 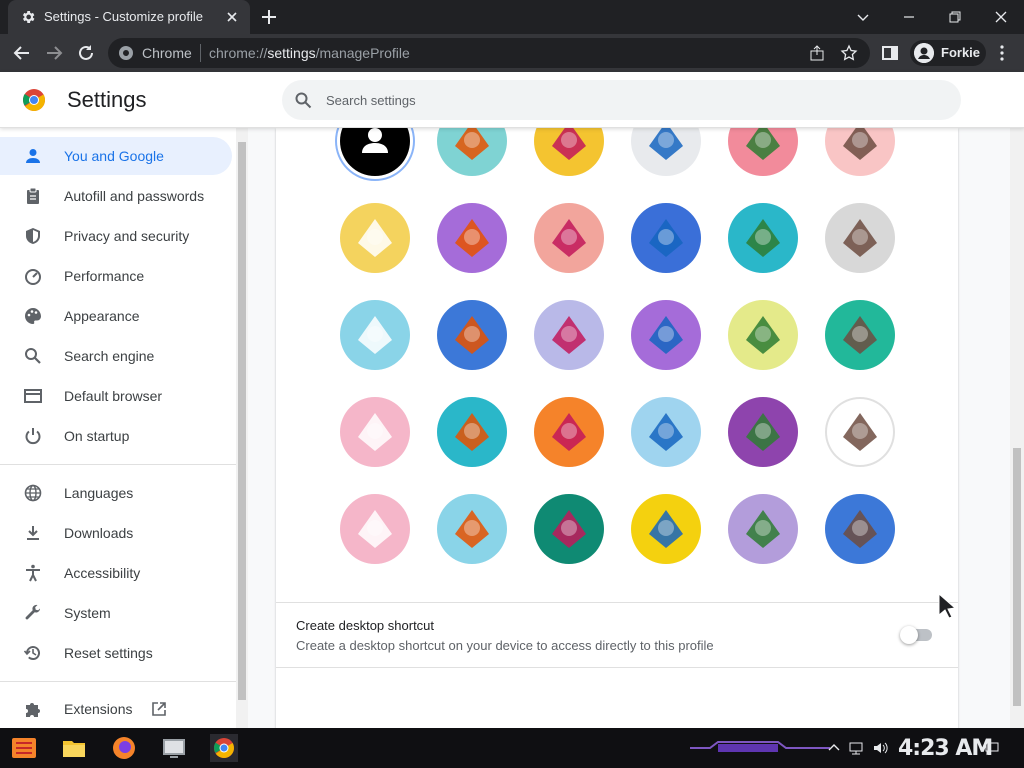 What do you see at coordinates (666, 335) in the screenshot?
I see `cheese-avatar` at bounding box center [666, 335].